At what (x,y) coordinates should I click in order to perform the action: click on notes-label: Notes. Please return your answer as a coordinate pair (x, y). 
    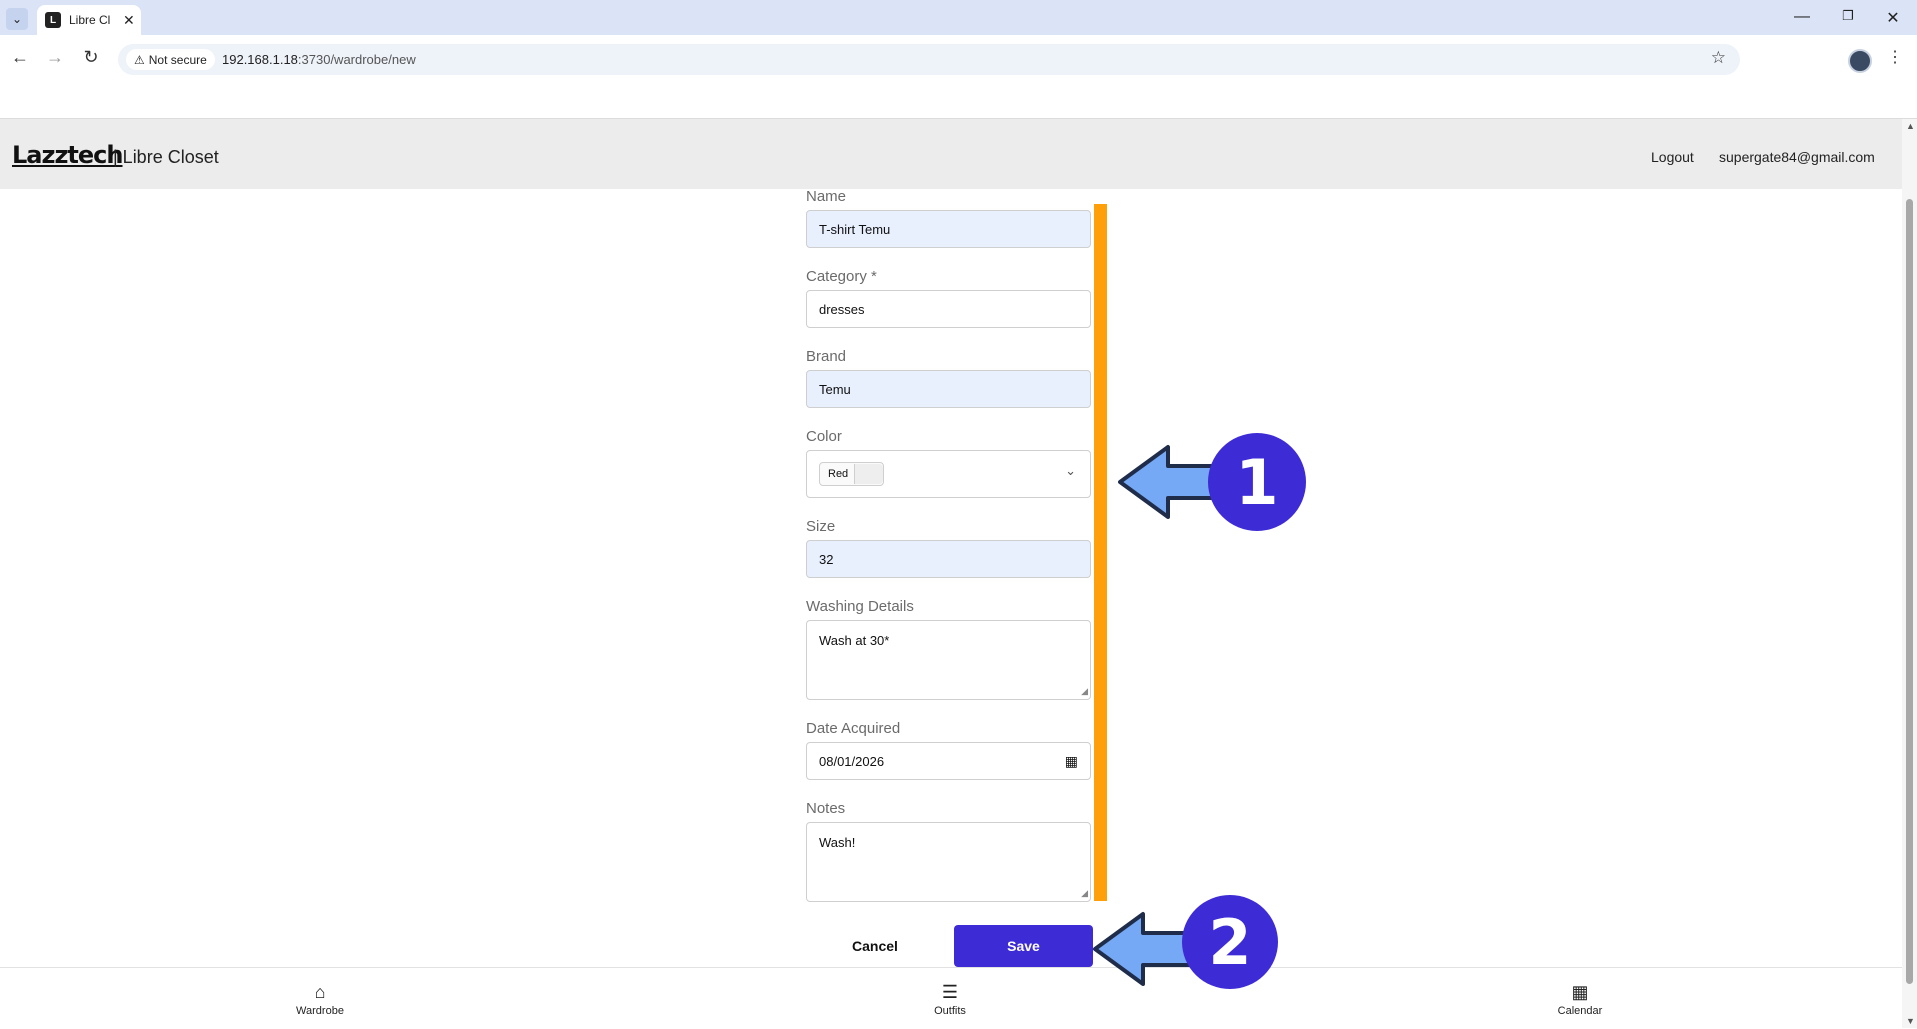
    Looking at the image, I should click on (826, 808).